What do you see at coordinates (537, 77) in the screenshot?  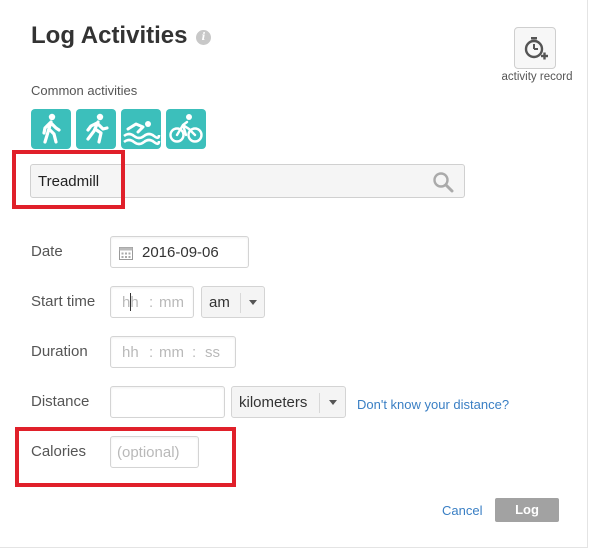 I see `activity-record-label: activity record` at bounding box center [537, 77].